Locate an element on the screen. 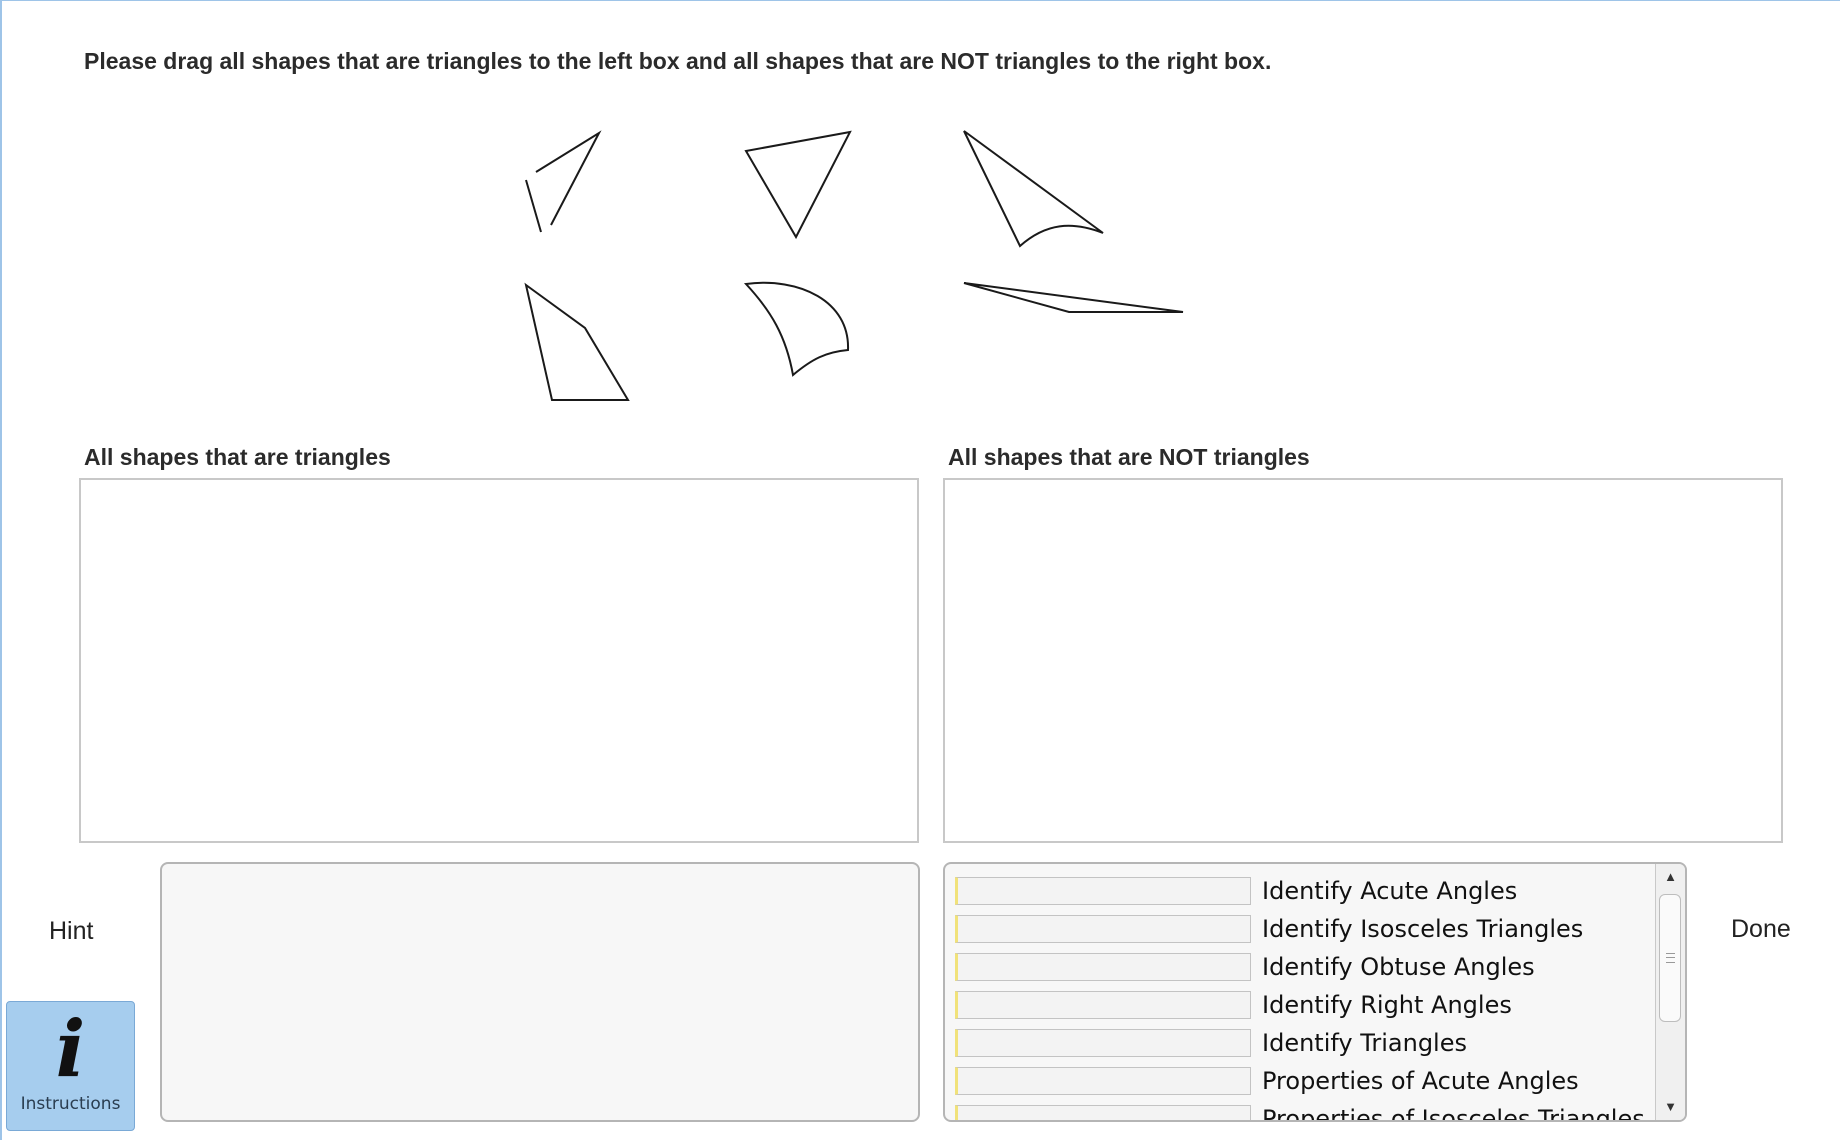 This screenshot has width=1840, height=1140. not-triangles-drop-box is located at coordinates (1363, 660).